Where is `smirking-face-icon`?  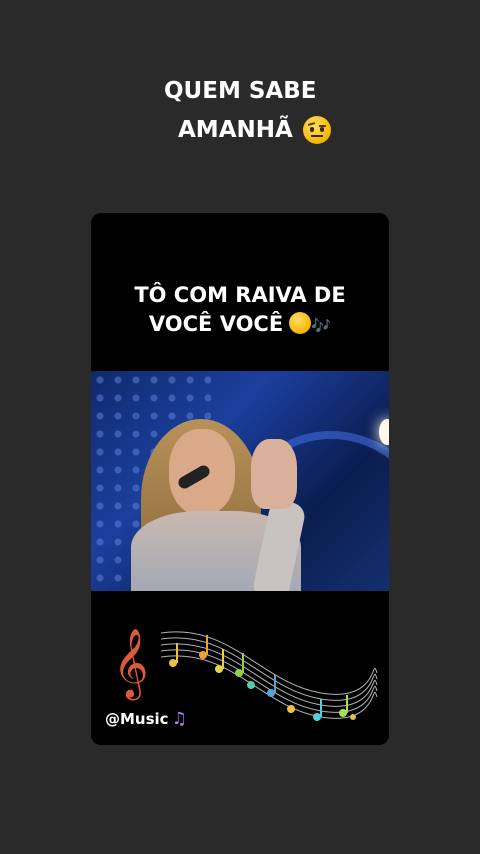 smirking-face-icon is located at coordinates (300, 323).